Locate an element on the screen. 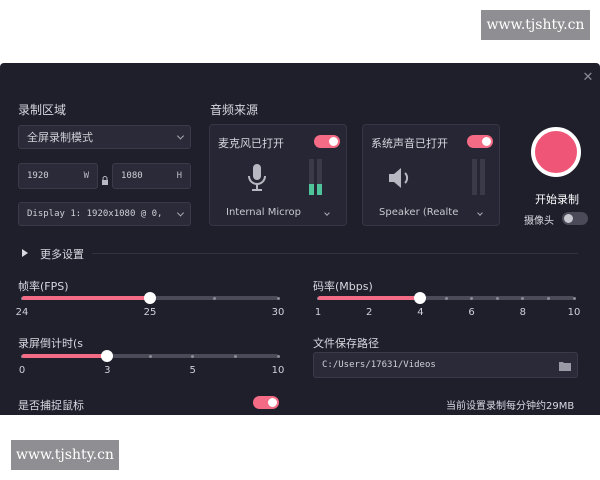 The height and width of the screenshot is (480, 600). height-value: 1080 is located at coordinates (132, 176).